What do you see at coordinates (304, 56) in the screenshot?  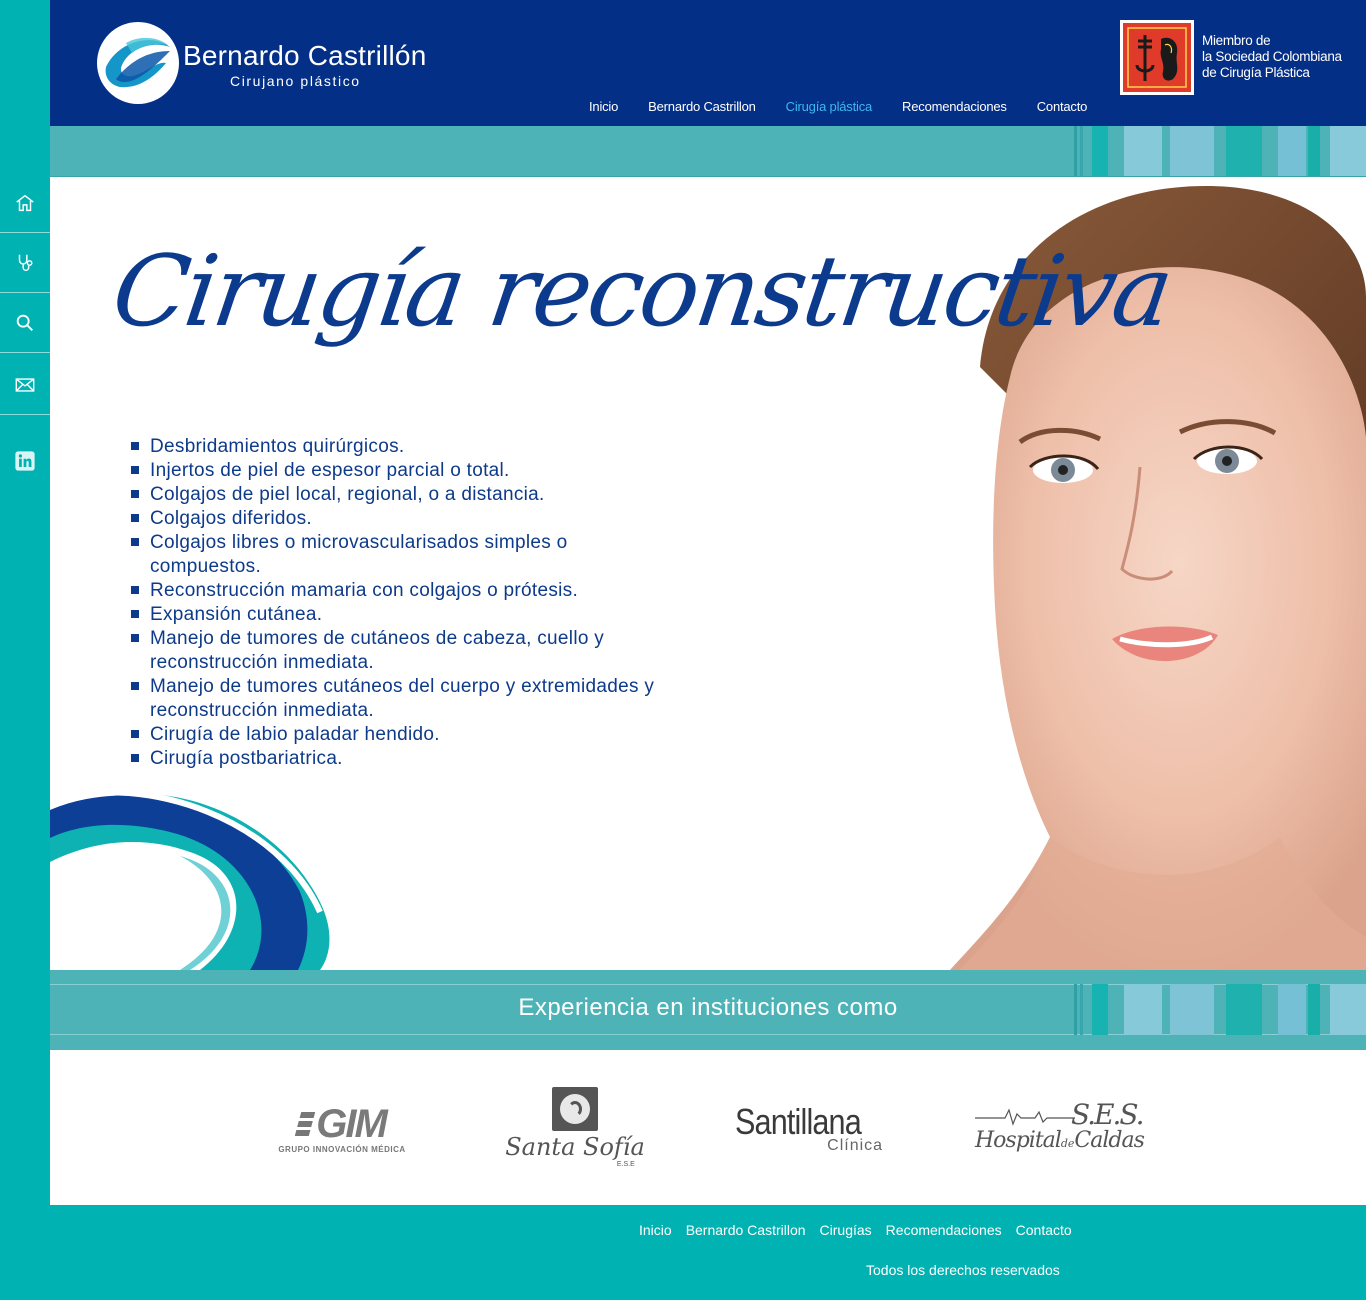 I see `brand-name: Bernardo Castrillón` at bounding box center [304, 56].